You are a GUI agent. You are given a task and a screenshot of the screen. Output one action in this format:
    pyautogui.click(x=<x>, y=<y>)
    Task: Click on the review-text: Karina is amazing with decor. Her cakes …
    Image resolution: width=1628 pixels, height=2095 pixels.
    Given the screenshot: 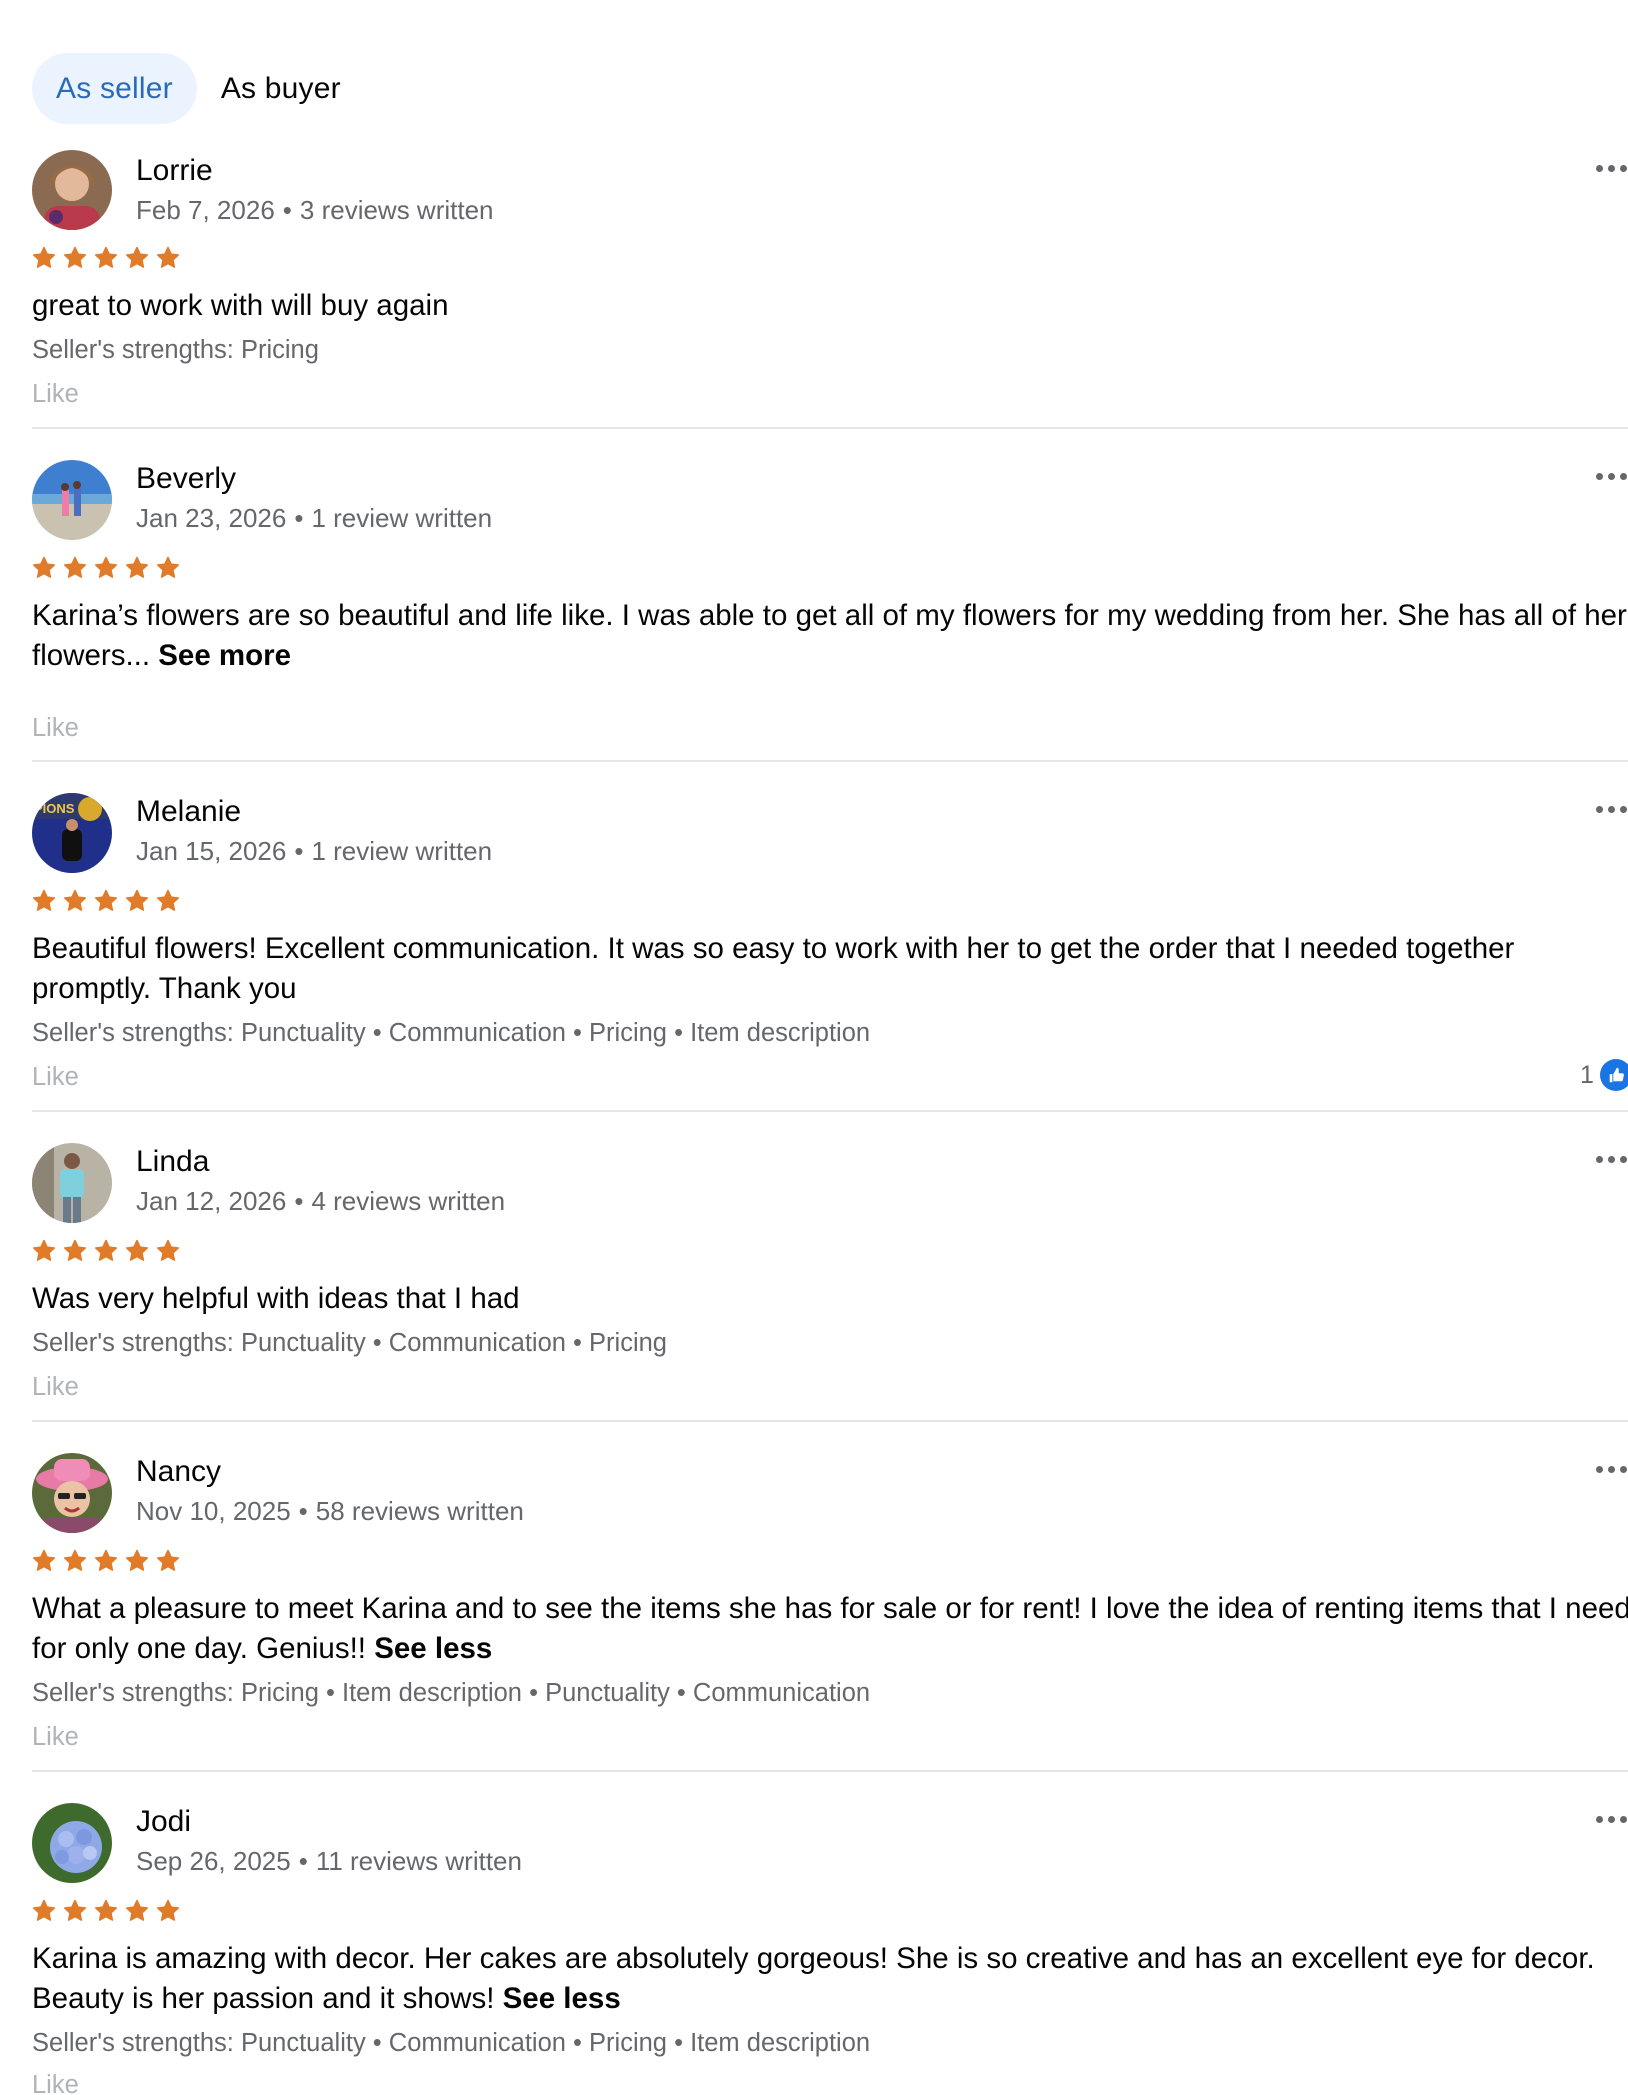 What is the action you would take?
    pyautogui.click(x=830, y=1979)
    